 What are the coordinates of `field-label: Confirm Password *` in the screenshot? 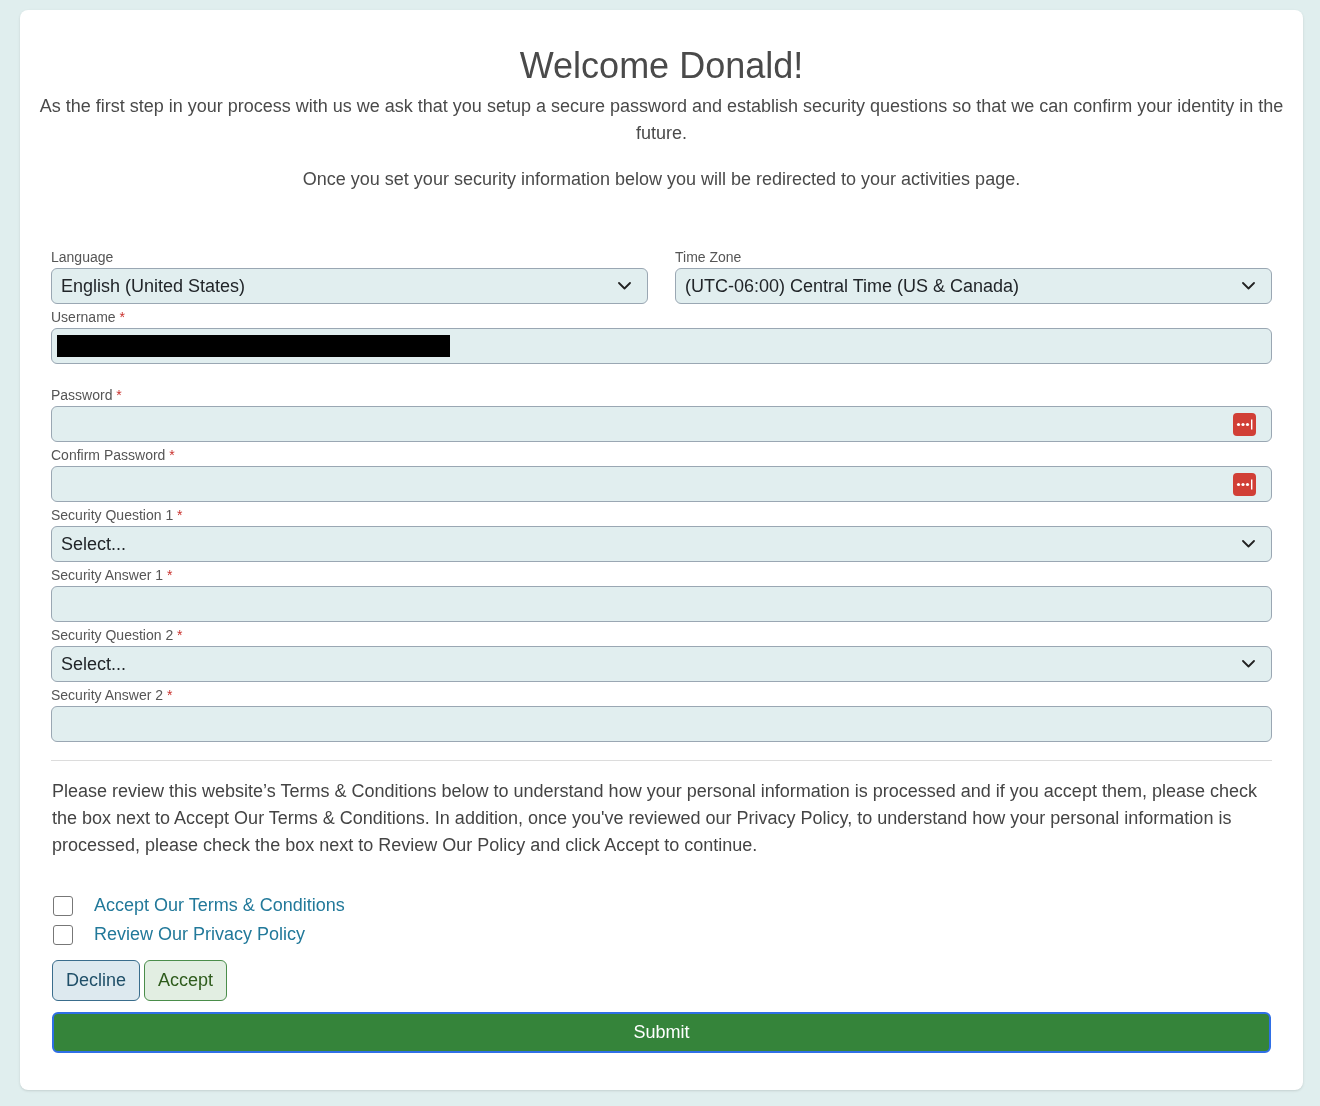 It's located at (113, 455).